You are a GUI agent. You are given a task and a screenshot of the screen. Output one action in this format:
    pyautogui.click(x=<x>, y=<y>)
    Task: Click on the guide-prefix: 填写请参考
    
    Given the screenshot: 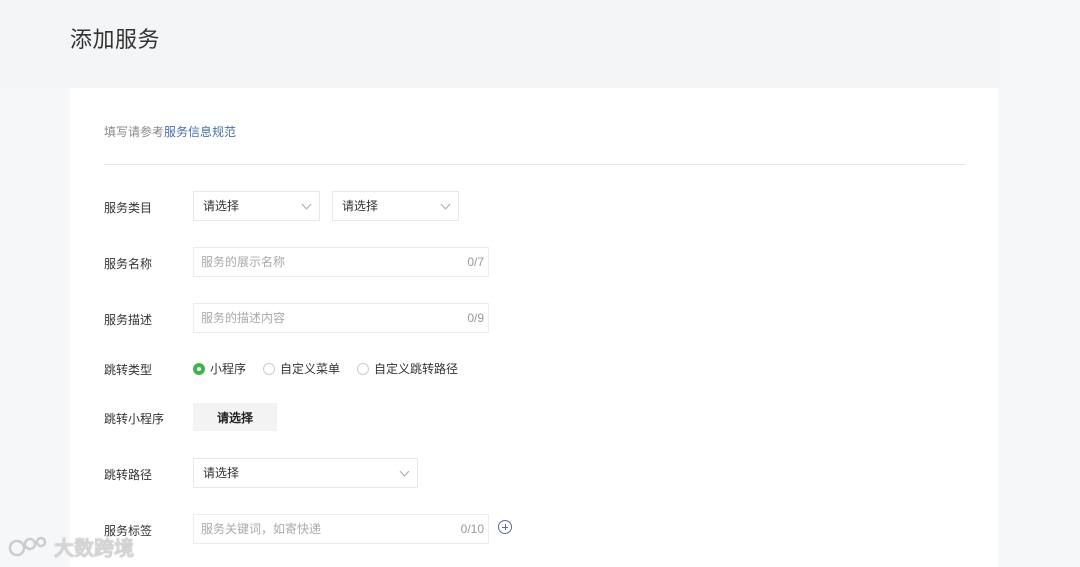 What is the action you would take?
    pyautogui.click(x=134, y=132)
    